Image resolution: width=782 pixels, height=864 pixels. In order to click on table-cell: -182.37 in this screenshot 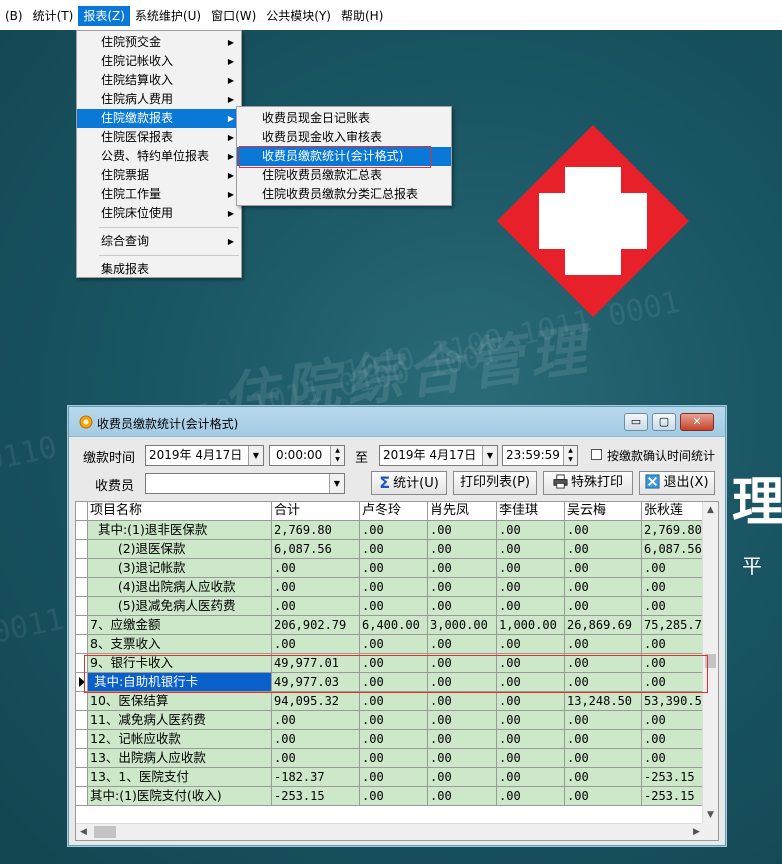, I will do `click(316, 777)`.